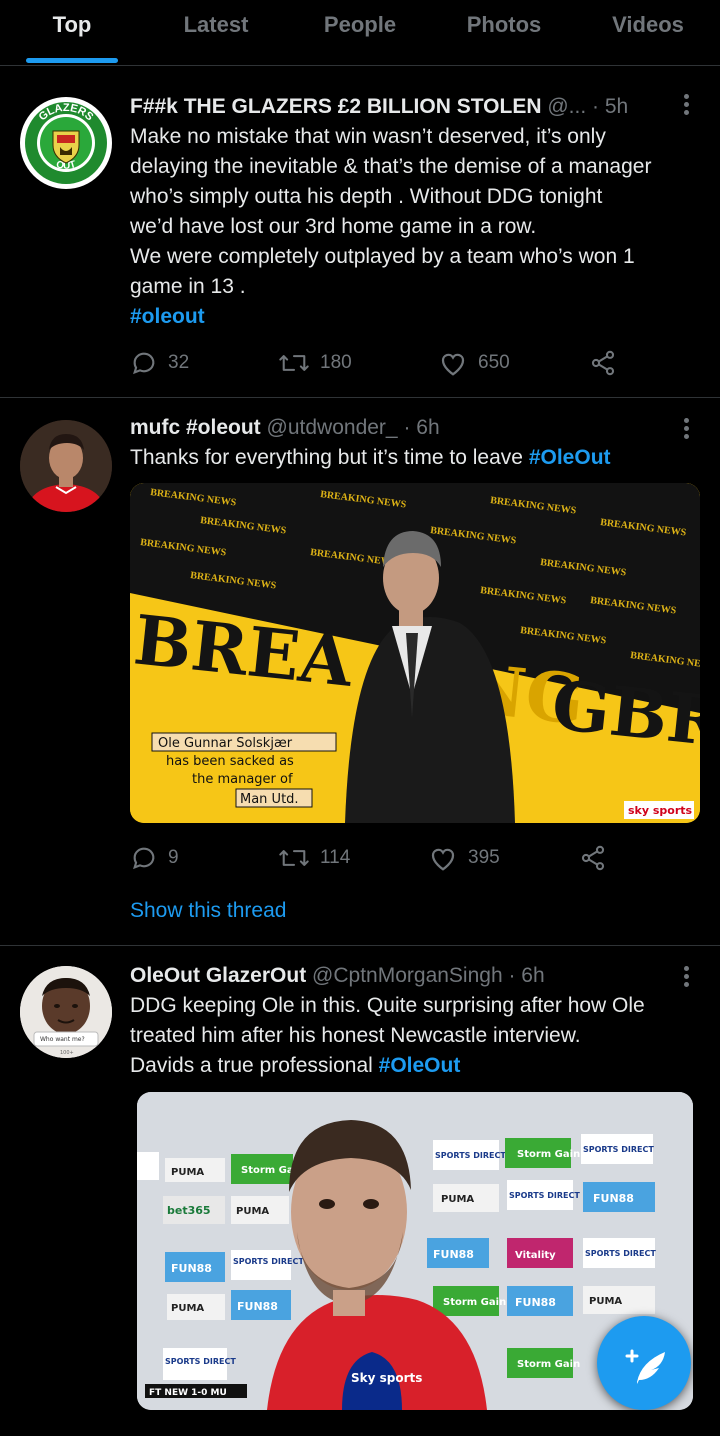 The width and height of the screenshot is (720, 1436). Describe the element at coordinates (513, 363) in the screenshot. I see `like-button: 650` at that location.